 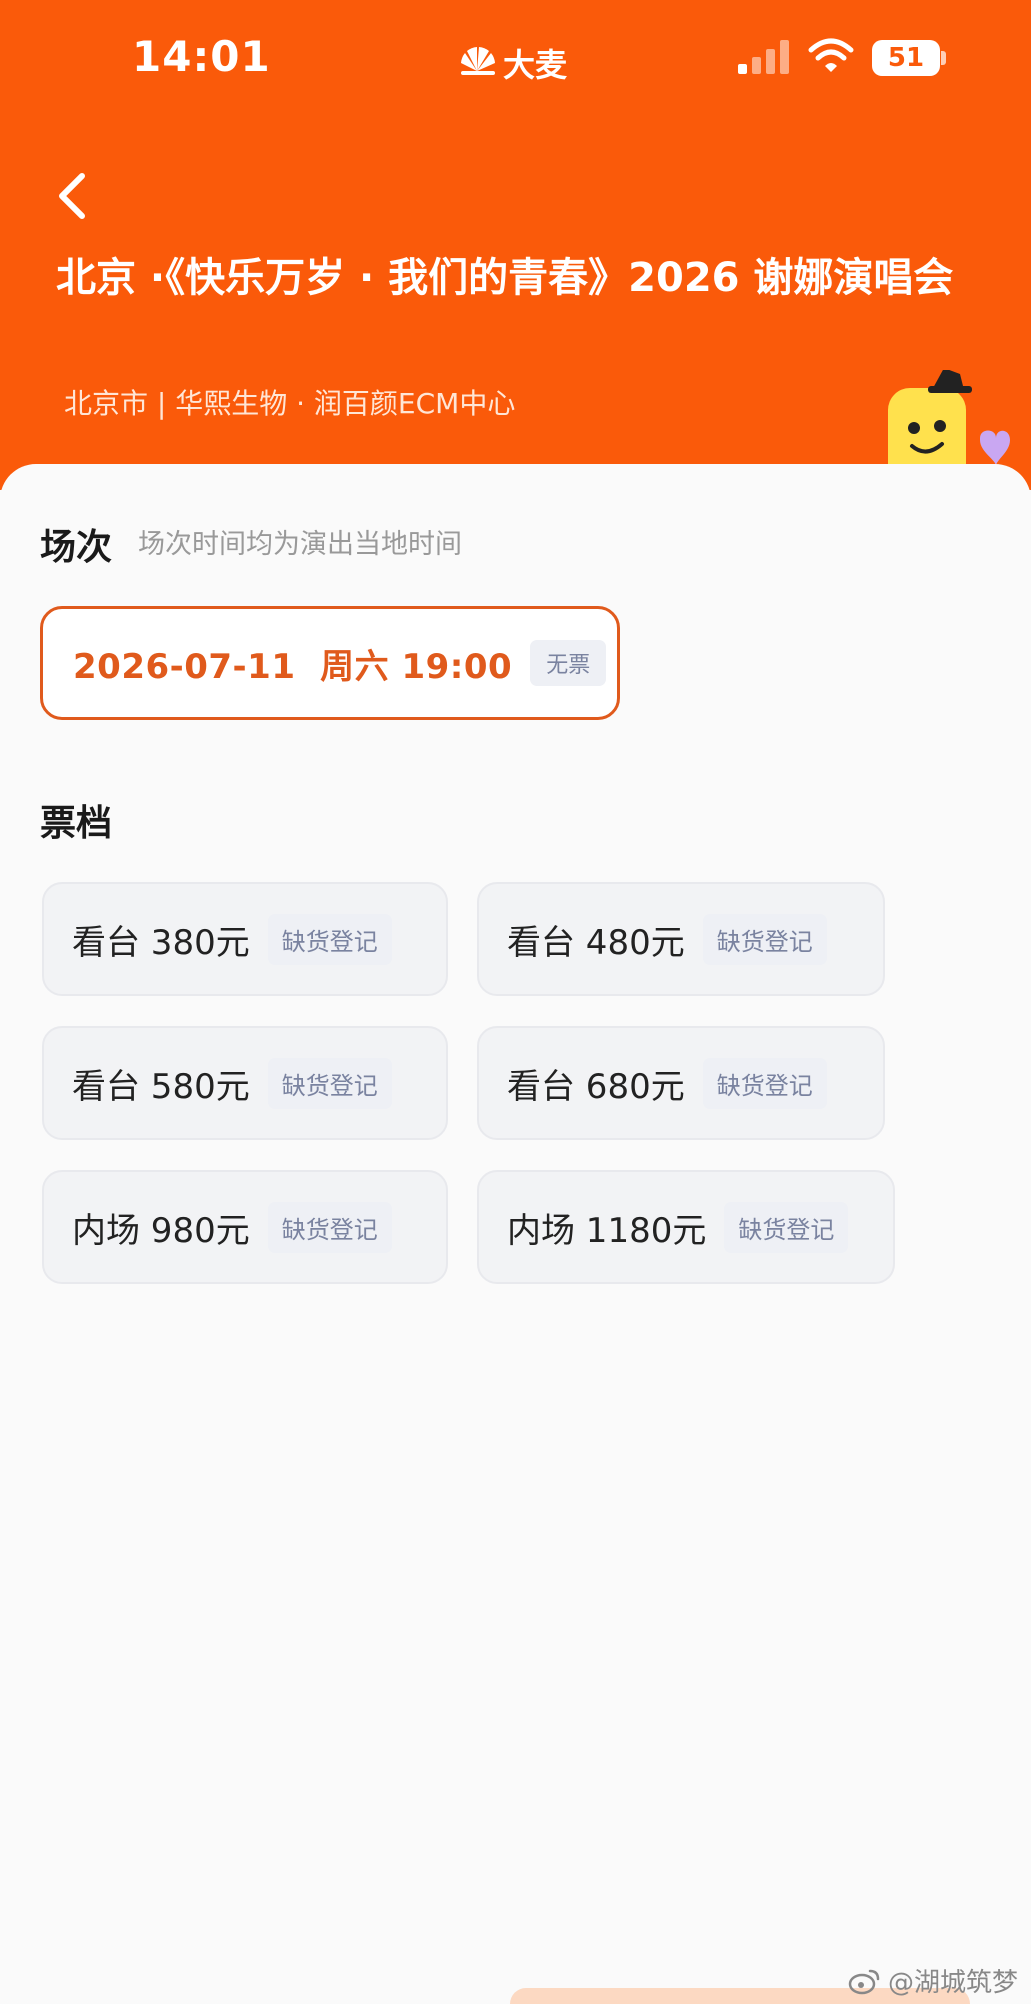 I want to click on ticket-option: 看台 580元 缺货登记, so click(x=245, y=1083).